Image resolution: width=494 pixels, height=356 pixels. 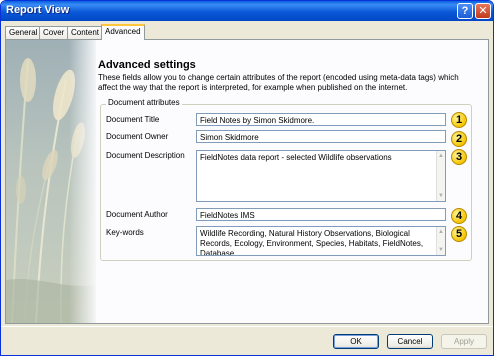 What do you see at coordinates (144, 102) in the screenshot?
I see `group-label: Document attributes` at bounding box center [144, 102].